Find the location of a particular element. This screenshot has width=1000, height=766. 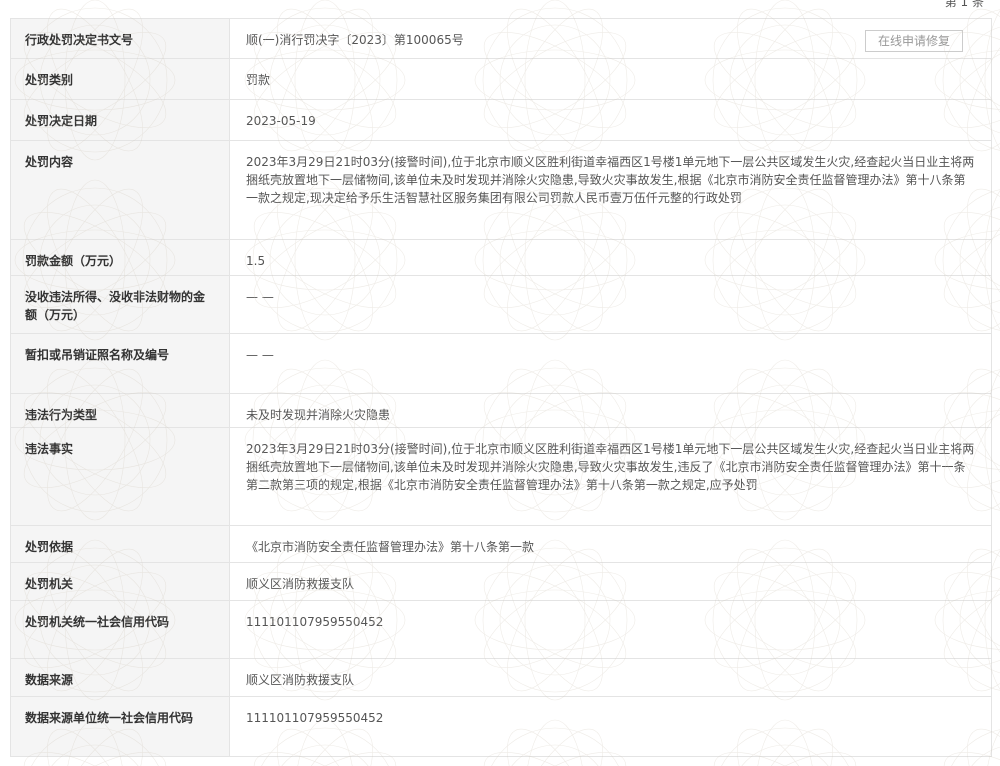

row-value-confiscation-amount: — — is located at coordinates (610, 304).